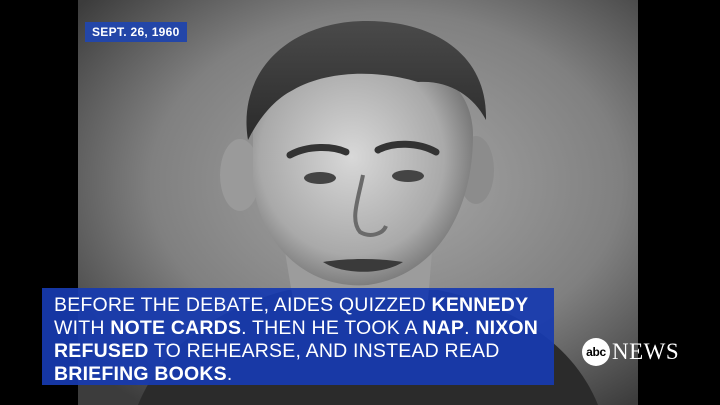 Image resolution: width=720 pixels, height=405 pixels. What do you see at coordinates (596, 352) in the screenshot?
I see `abc-logo-icon: abc` at bounding box center [596, 352].